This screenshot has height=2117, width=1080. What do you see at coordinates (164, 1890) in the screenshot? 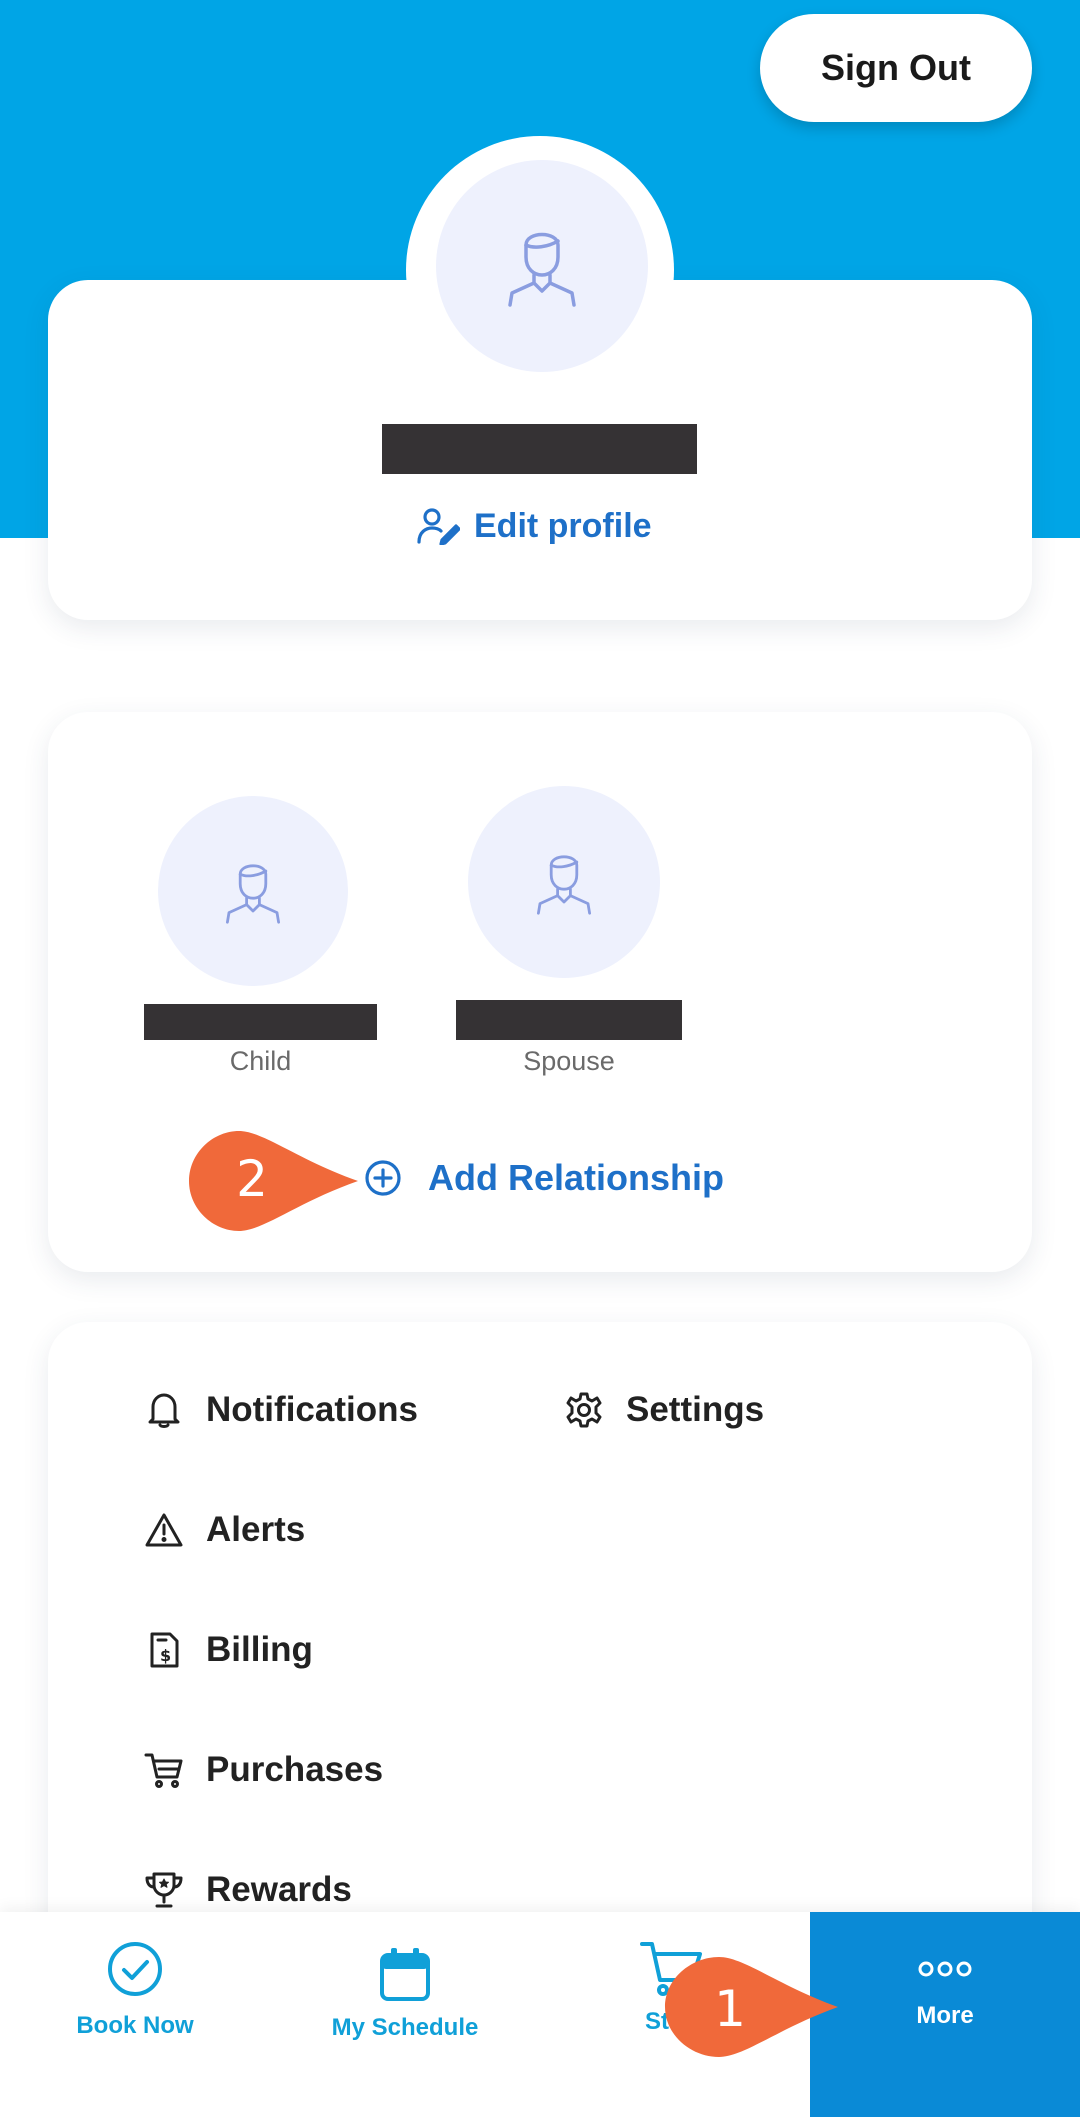
I see `trophy-icon` at bounding box center [164, 1890].